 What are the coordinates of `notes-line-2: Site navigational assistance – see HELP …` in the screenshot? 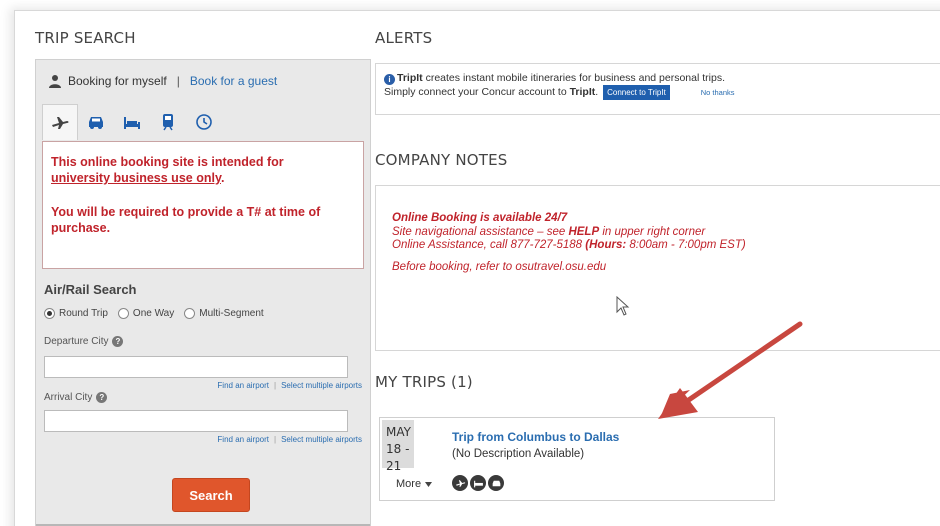 It's located at (549, 231).